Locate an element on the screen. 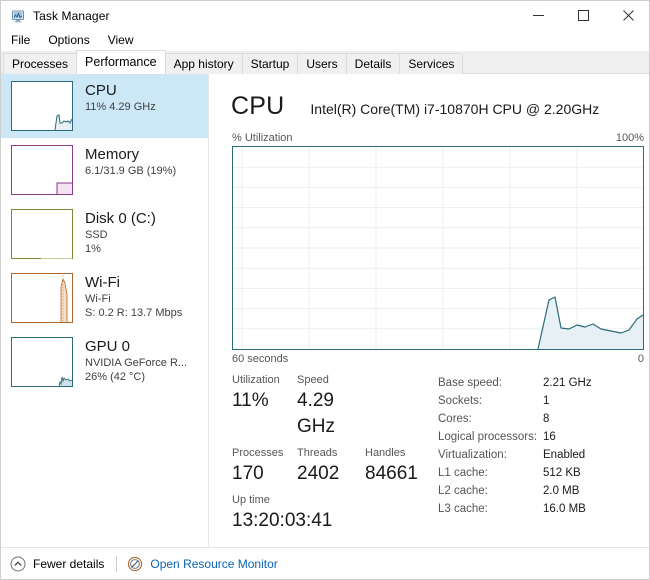 This screenshot has width=650, height=580. spec-row-base-speed: Base speed: 2.21 GHz is located at coordinates (543, 383).